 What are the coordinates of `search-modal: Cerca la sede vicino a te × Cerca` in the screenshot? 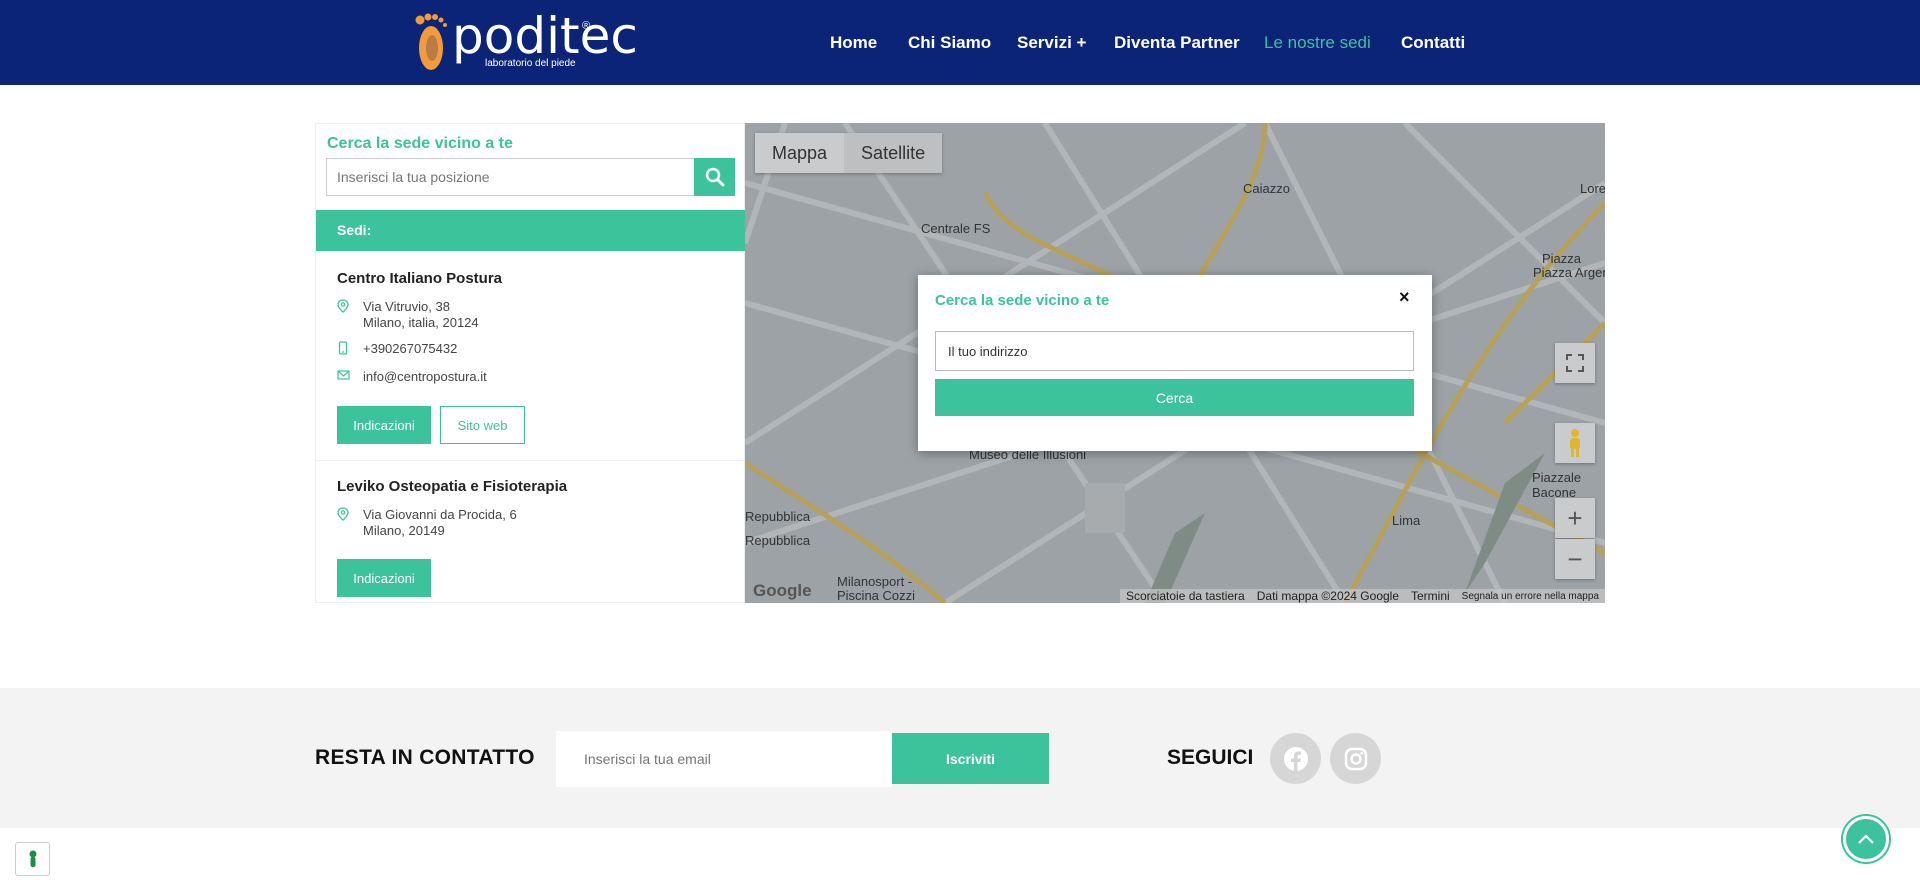 It's located at (1175, 363).